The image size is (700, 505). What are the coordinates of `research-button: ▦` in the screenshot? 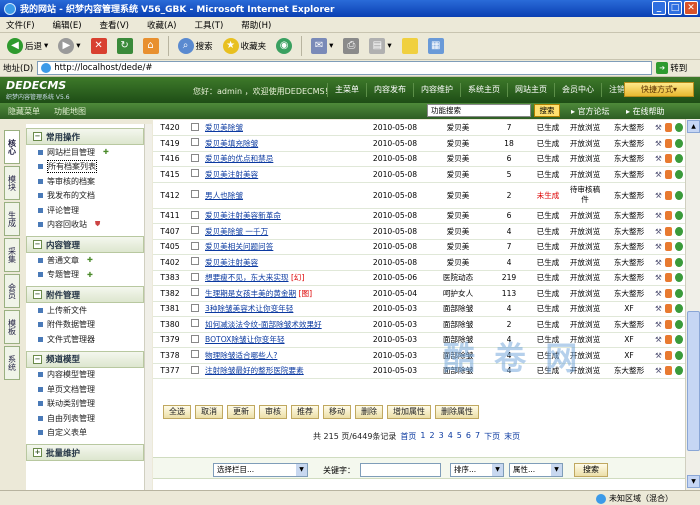 It's located at (436, 46).